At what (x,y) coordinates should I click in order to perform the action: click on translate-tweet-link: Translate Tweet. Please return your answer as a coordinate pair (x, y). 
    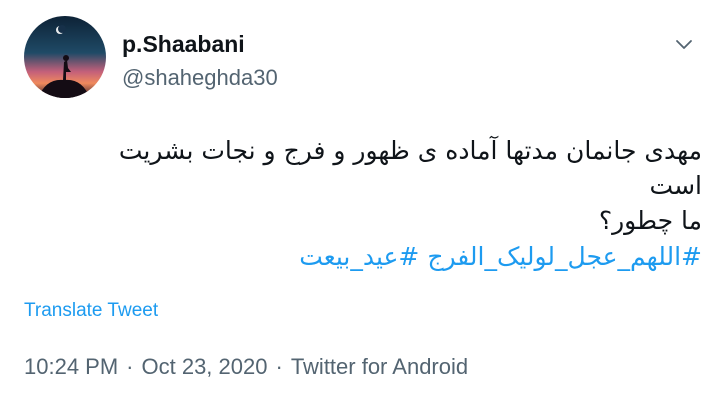
    Looking at the image, I should click on (91, 311).